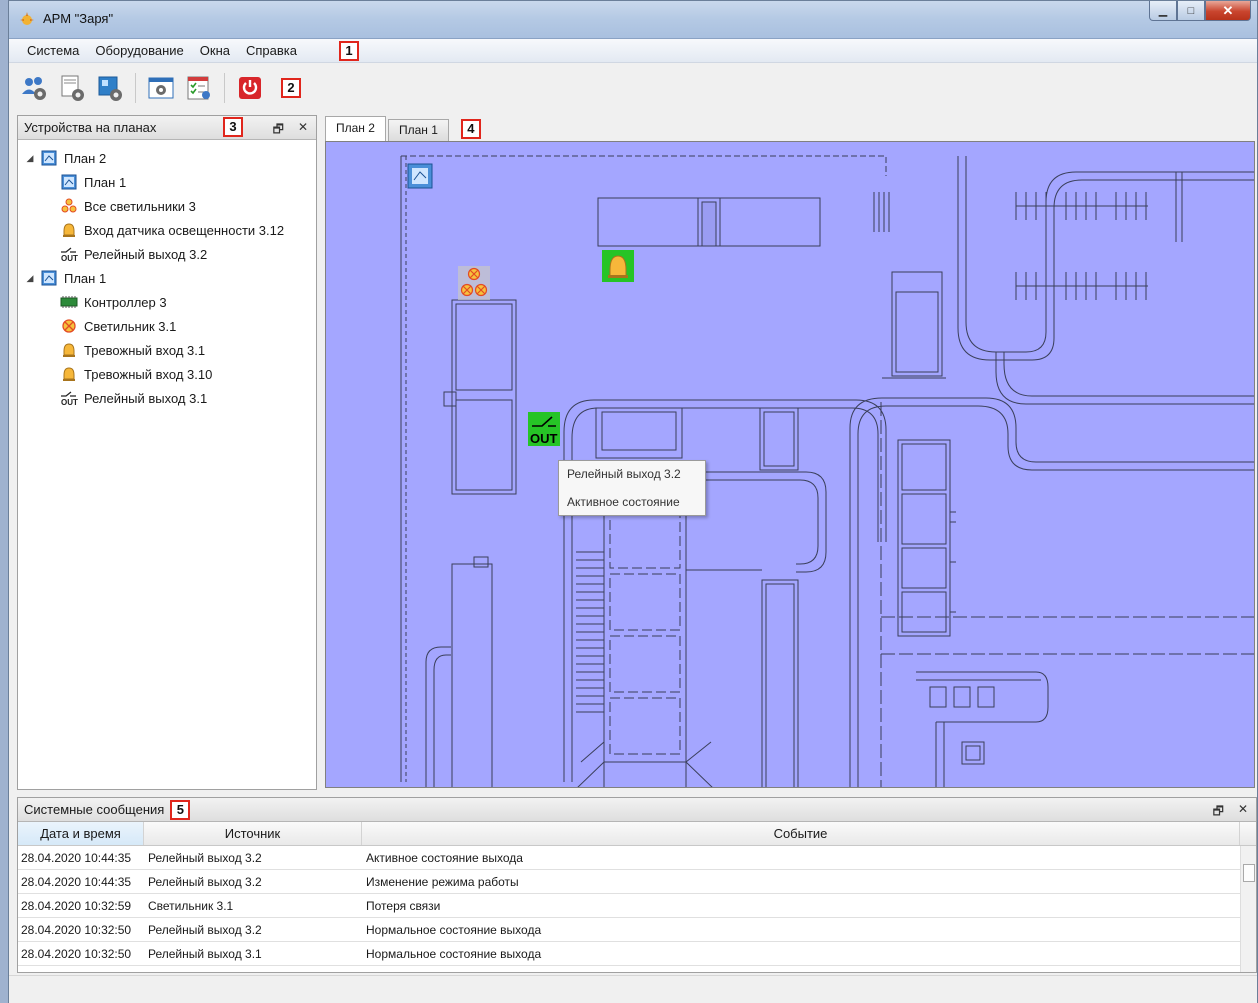 This screenshot has height=1003, width=1258. What do you see at coordinates (191, 905) in the screenshot?
I see `cell-source: Светильник 3.1` at bounding box center [191, 905].